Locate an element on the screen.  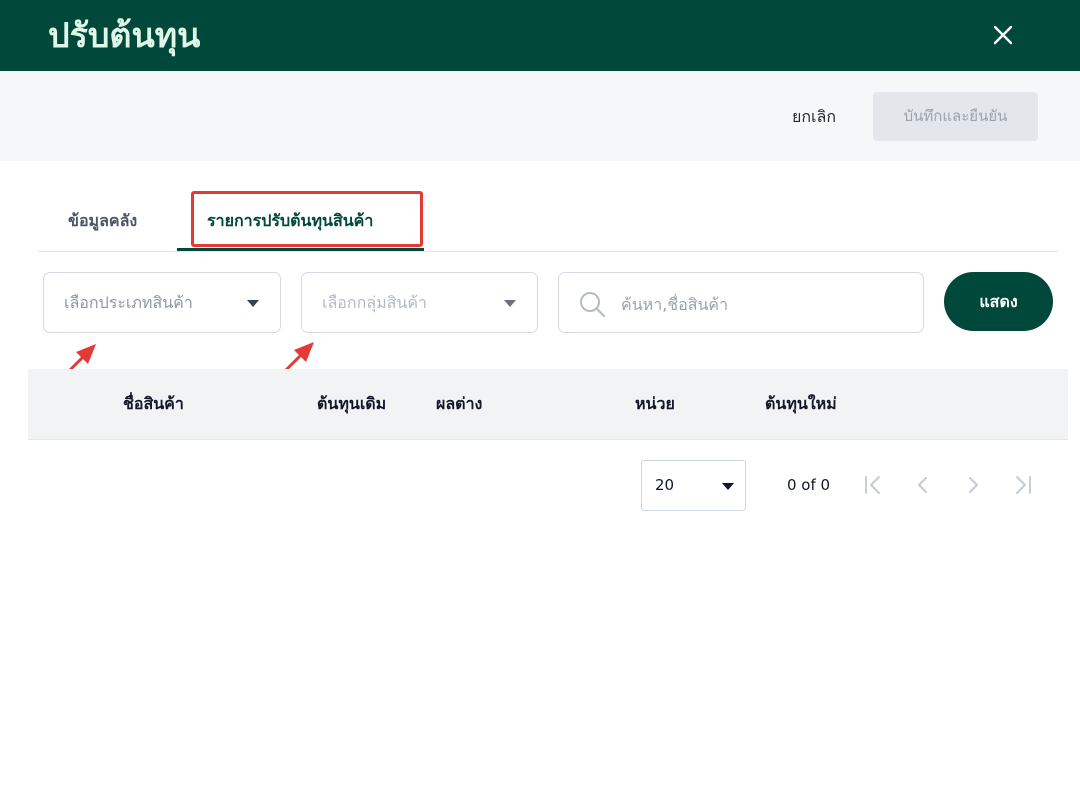
product-type-select: เลือกประเภทสินค้า is located at coordinates (162, 302).